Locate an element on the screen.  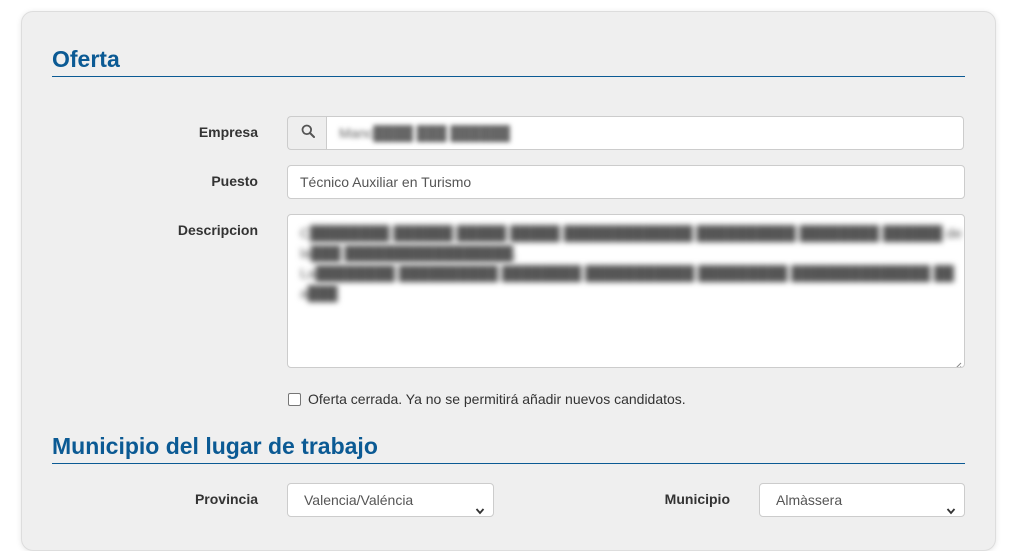
search-icon is located at coordinates (308, 133).